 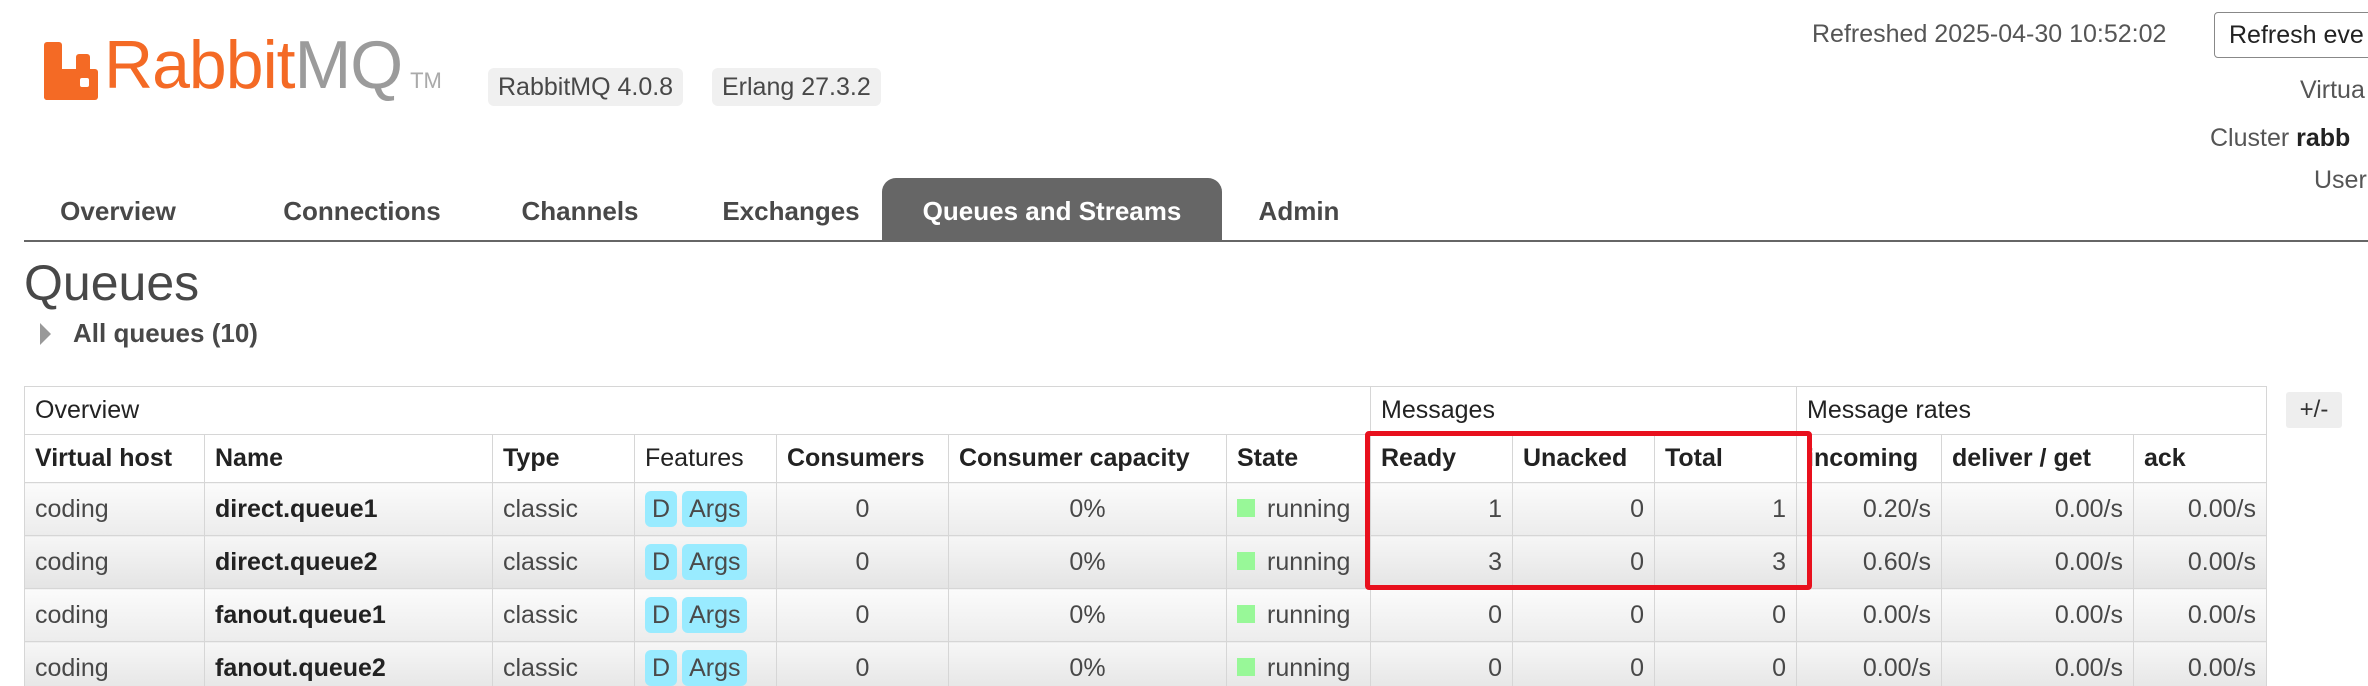 I want to click on tab-admin: Admin, so click(x=1299, y=209).